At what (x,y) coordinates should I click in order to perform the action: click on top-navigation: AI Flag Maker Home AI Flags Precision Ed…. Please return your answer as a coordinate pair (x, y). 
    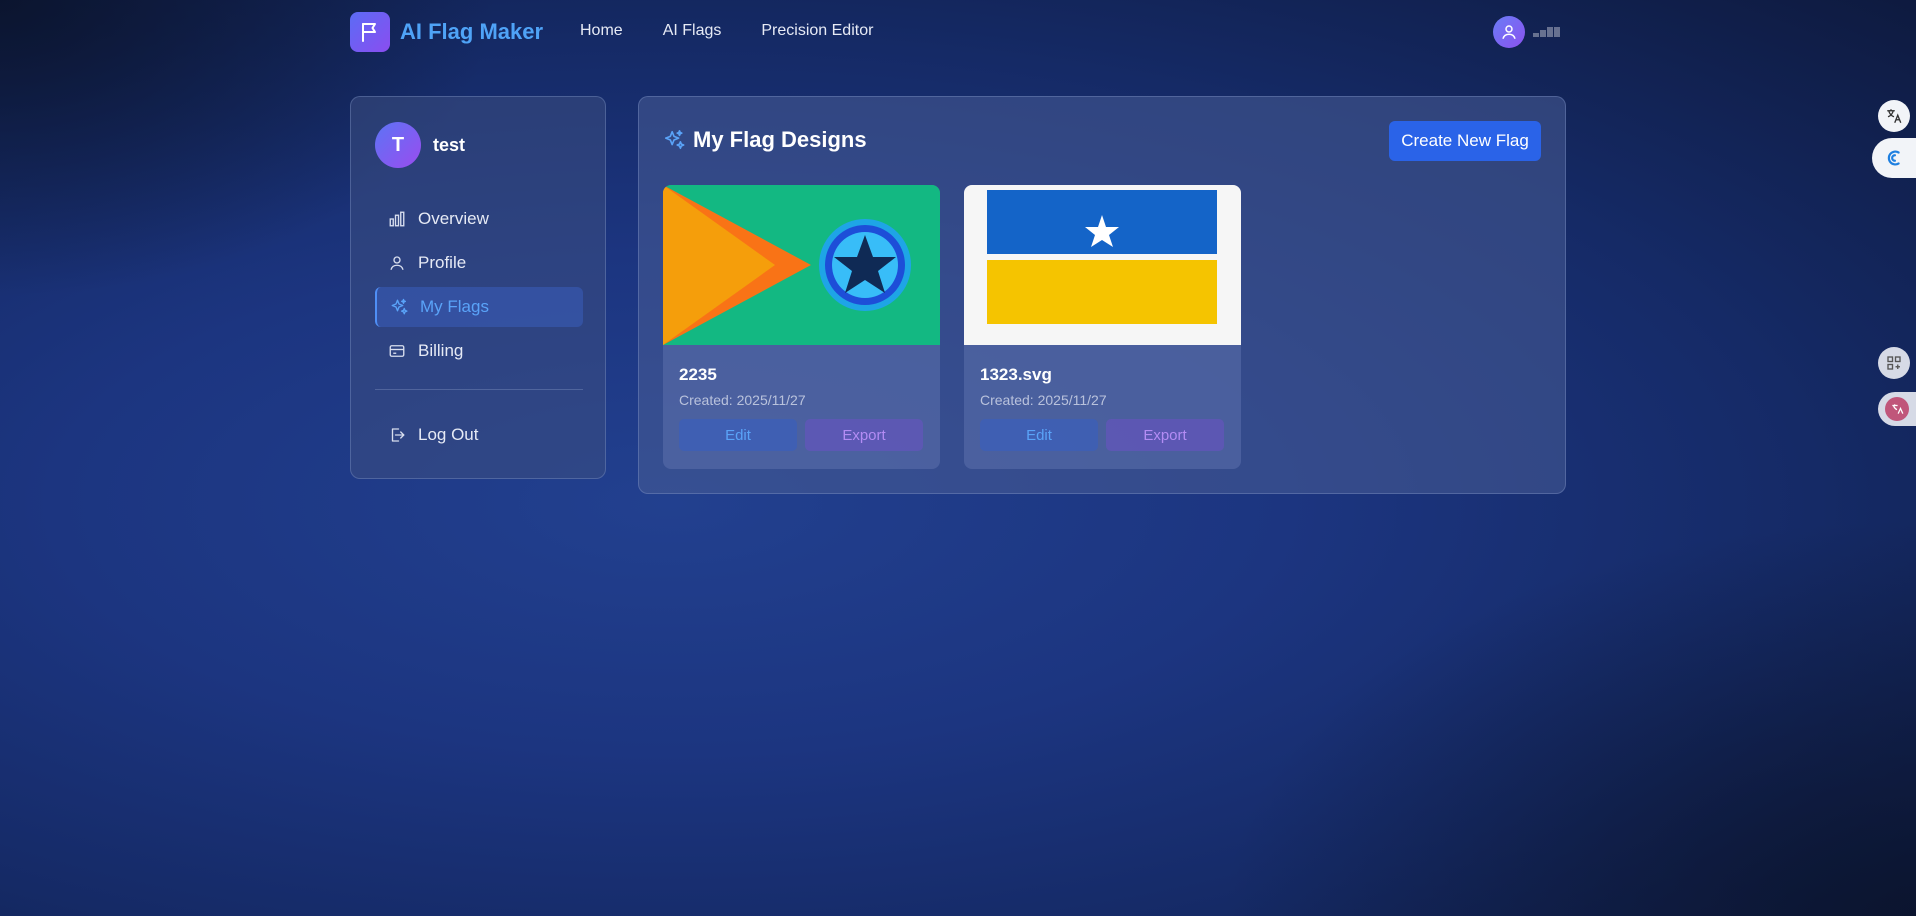
    Looking at the image, I should click on (955, 32).